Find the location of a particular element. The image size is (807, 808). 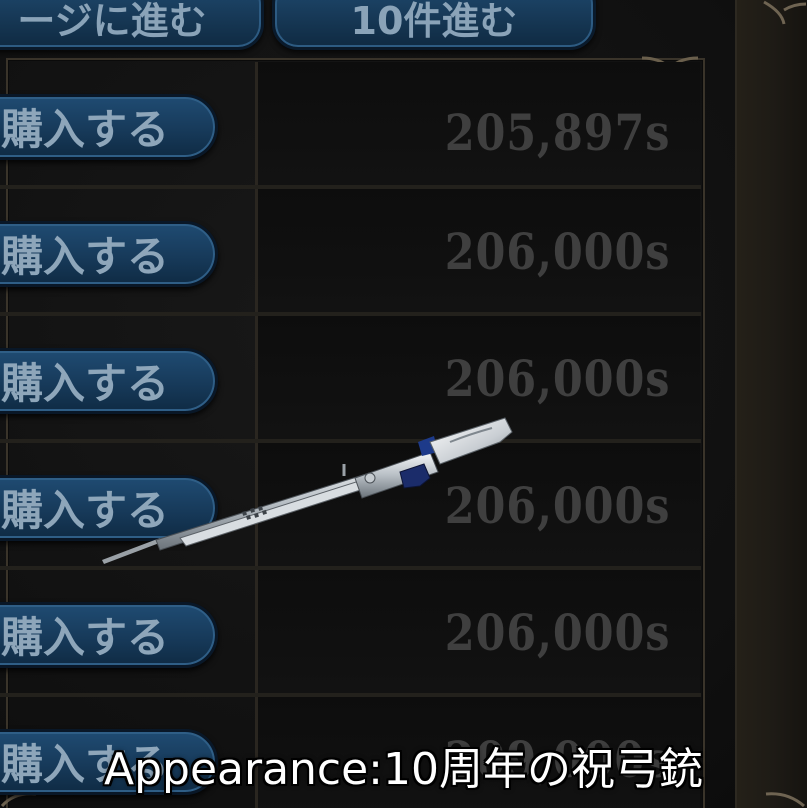

next-page-button: ージに進む is located at coordinates (132, 25).